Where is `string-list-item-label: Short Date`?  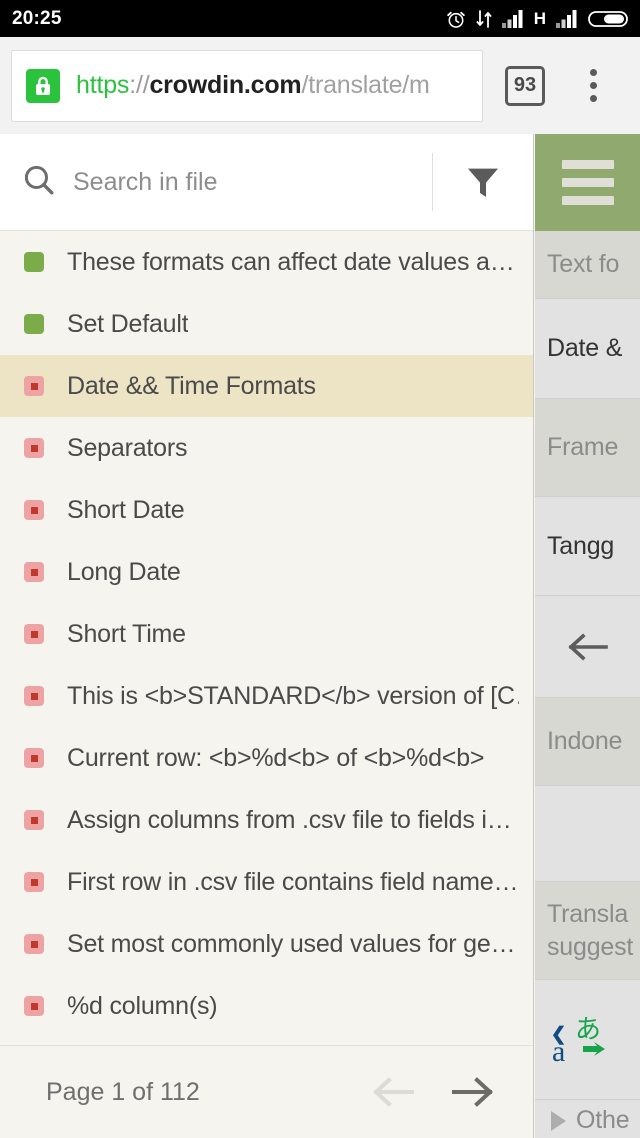
string-list-item-label: Short Date is located at coordinates (126, 509).